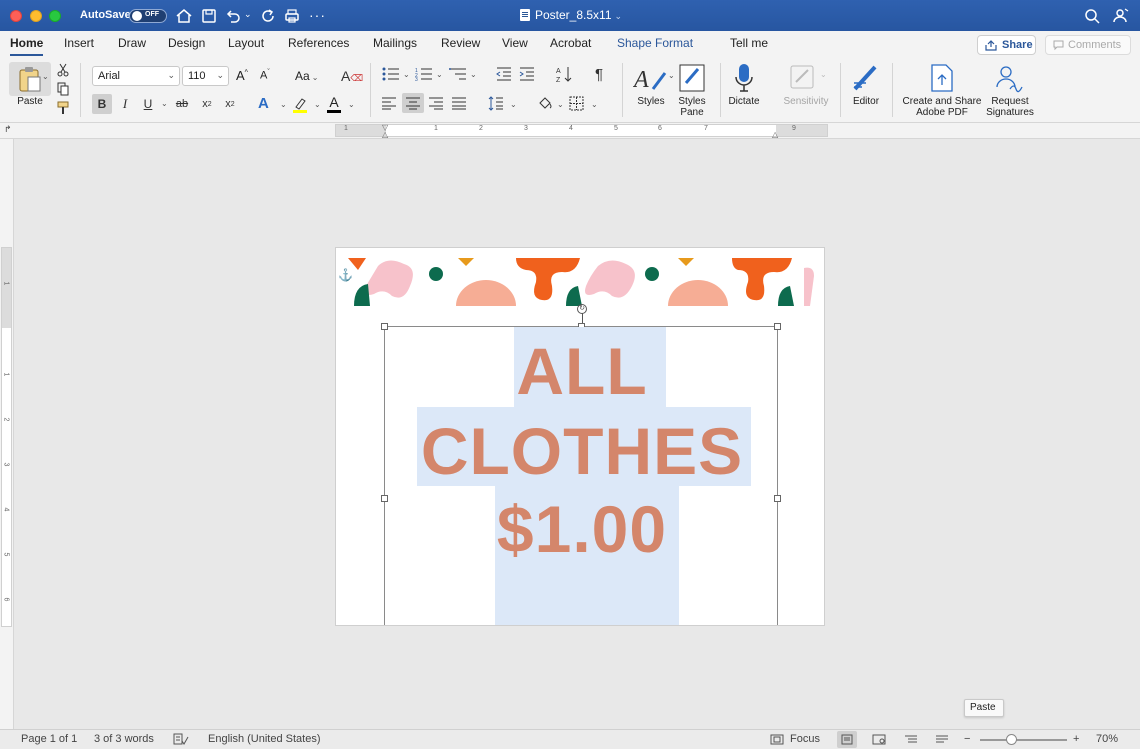 This screenshot has width=1140, height=749. I want to click on font-name-select: Arial ⌄, so click(136, 76).